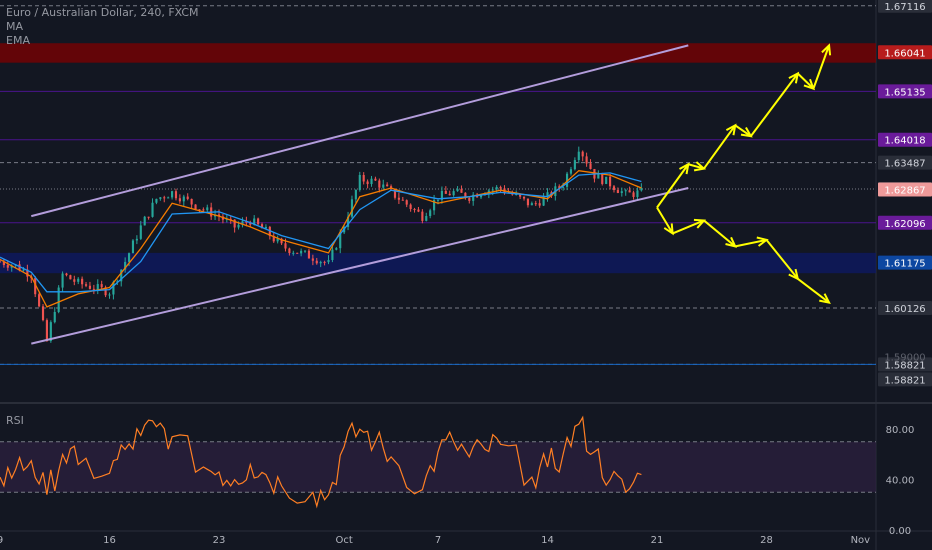  I want to click on rsi-axis-label: 40.00, so click(900, 481).